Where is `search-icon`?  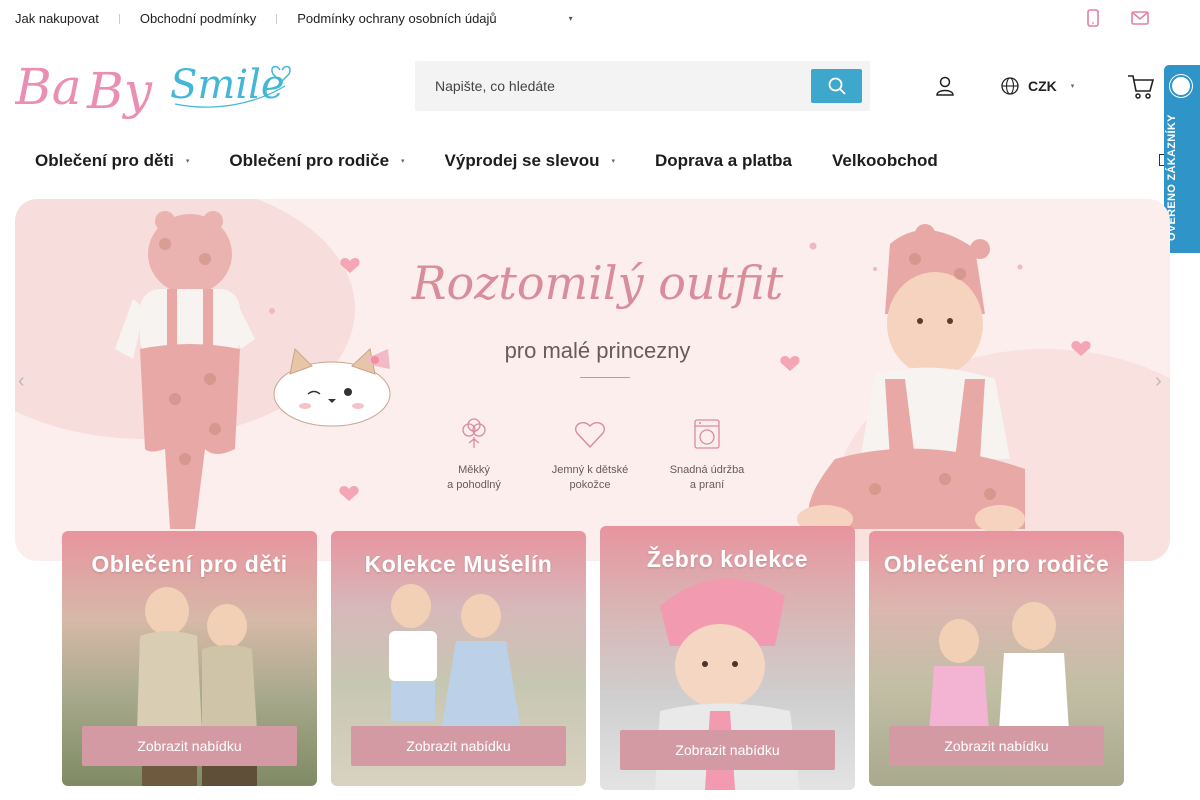
search-icon is located at coordinates (837, 86).